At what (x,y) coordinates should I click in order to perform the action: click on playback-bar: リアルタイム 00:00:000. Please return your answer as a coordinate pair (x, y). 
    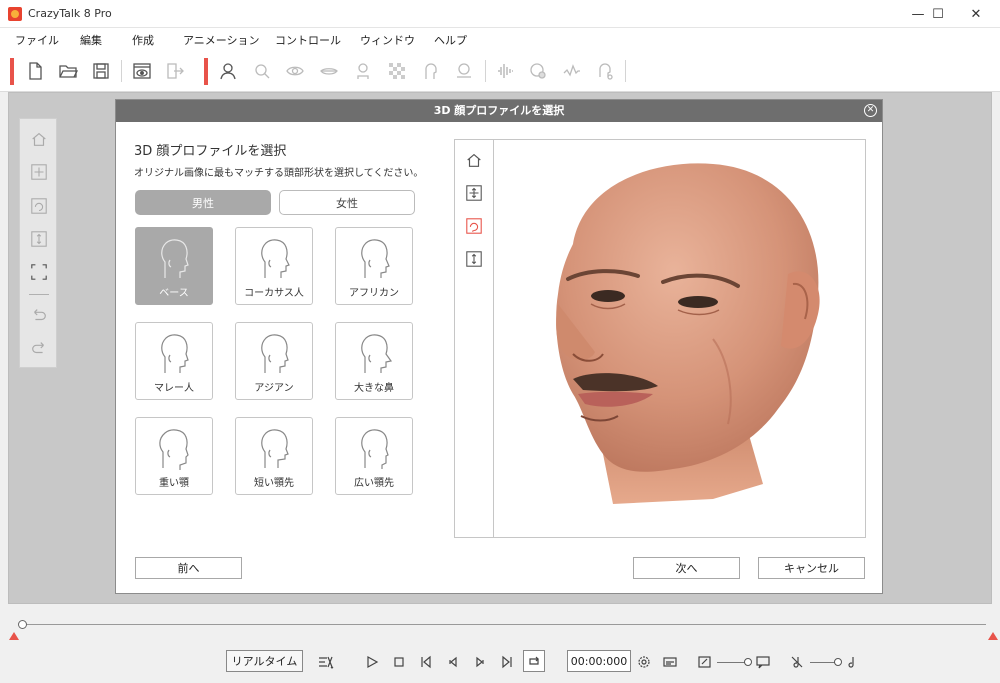
    Looking at the image, I should click on (500, 664).